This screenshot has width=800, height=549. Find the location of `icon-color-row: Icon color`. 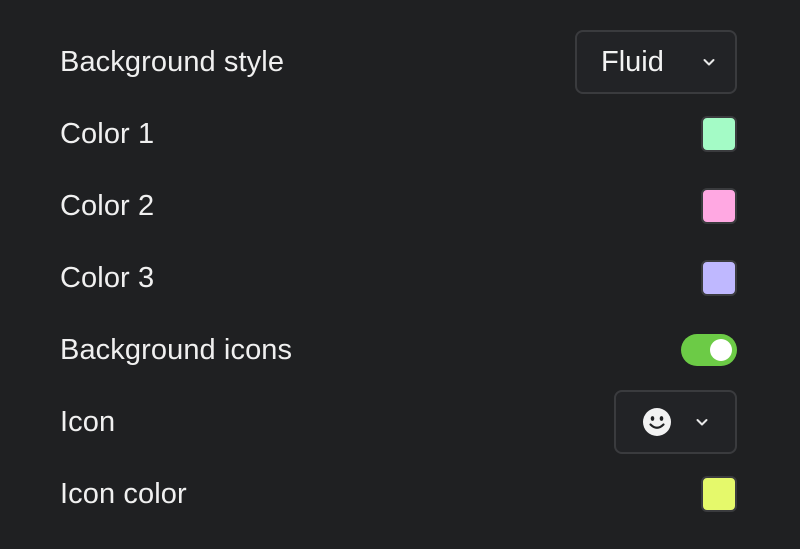

icon-color-row: Icon color is located at coordinates (398, 494).